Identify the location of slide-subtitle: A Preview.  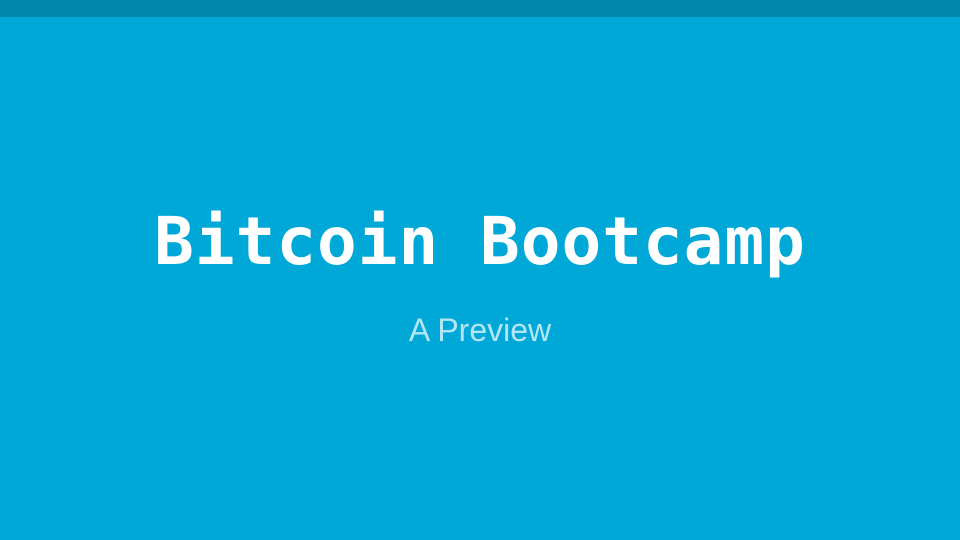
(480, 330).